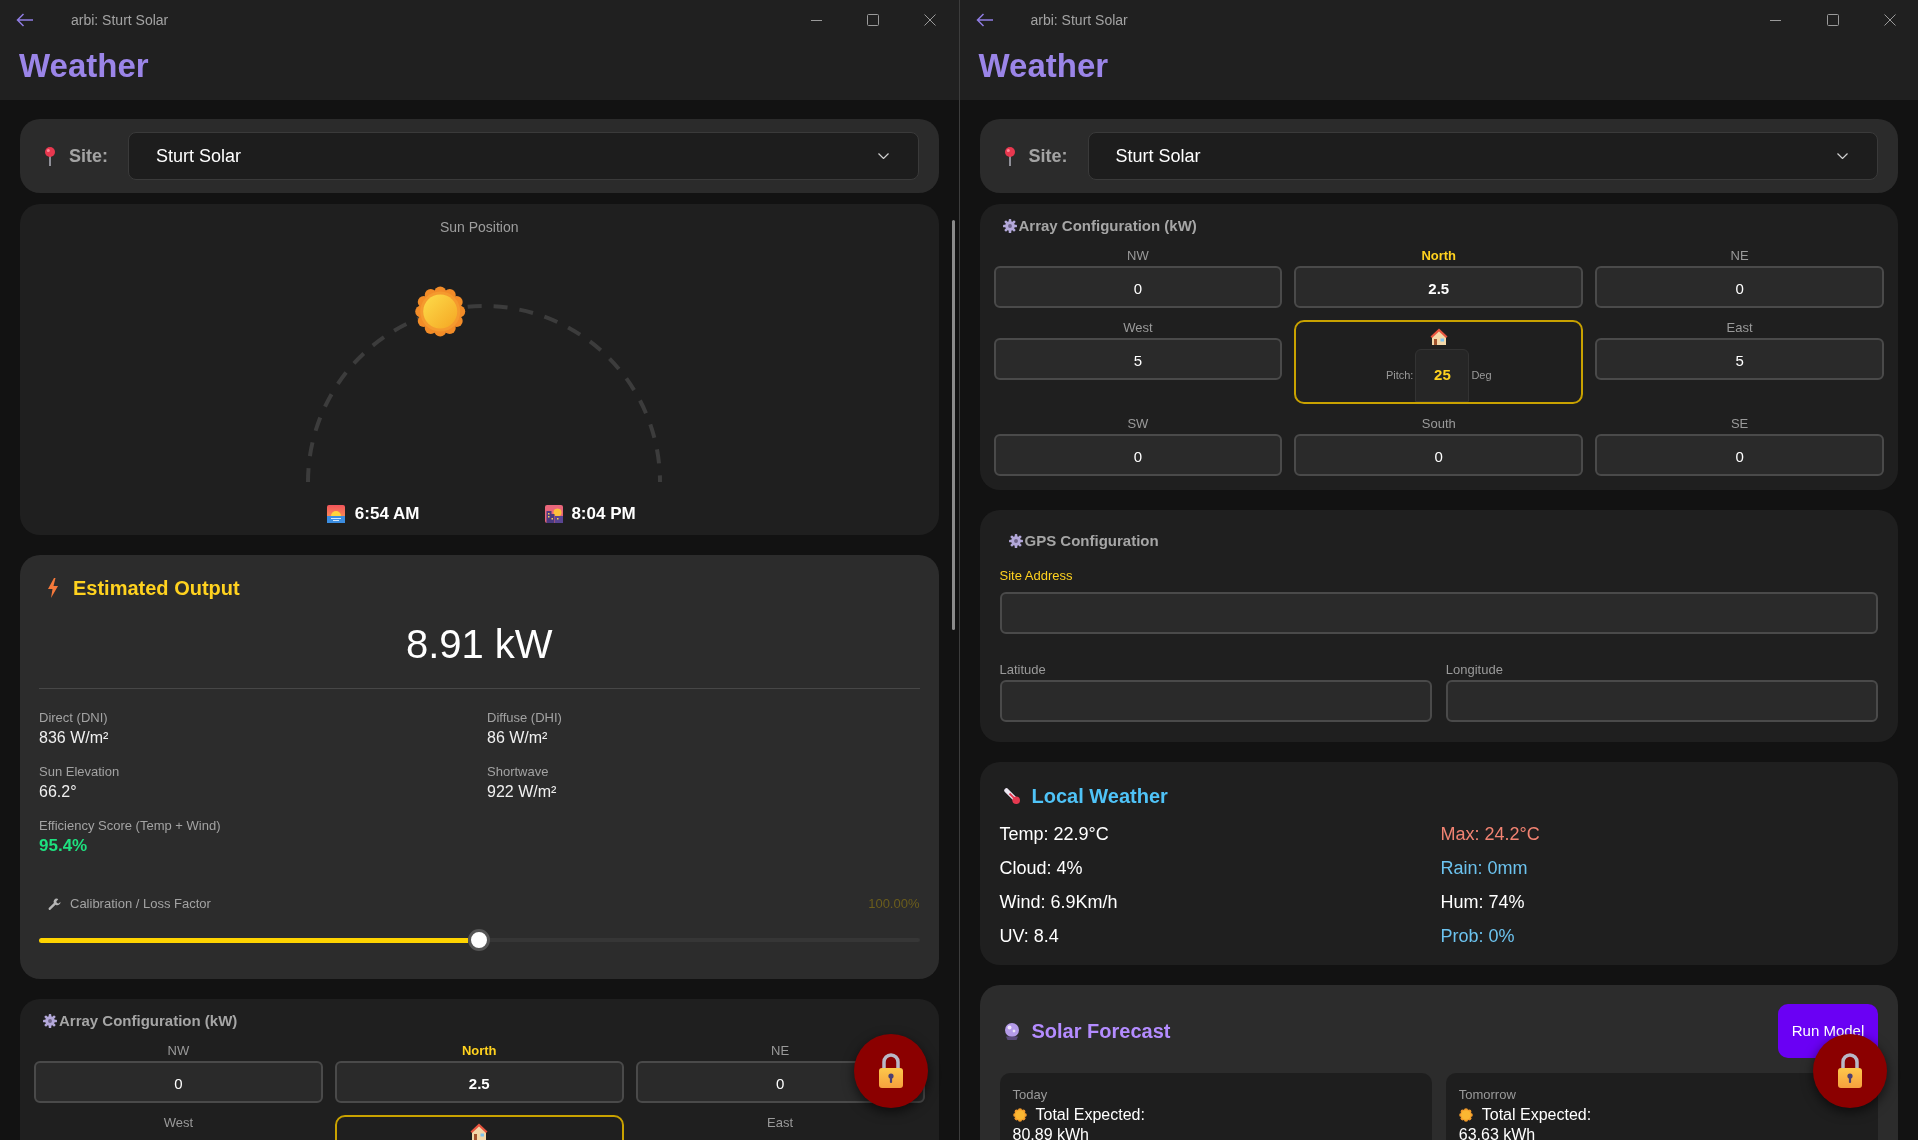 The image size is (1918, 1140). What do you see at coordinates (156, 588) in the screenshot?
I see `section-title: Estimated Output` at bounding box center [156, 588].